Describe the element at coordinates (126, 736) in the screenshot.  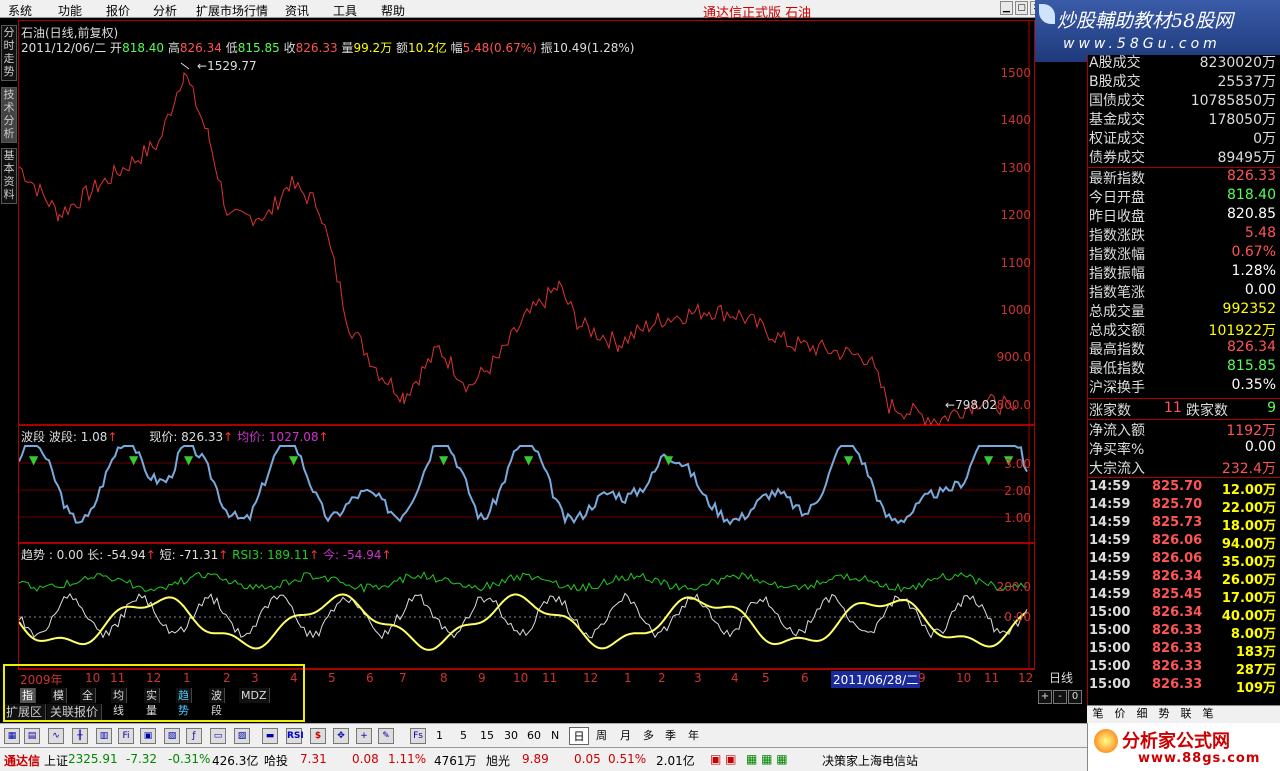
I see `fi-icon: Fi` at that location.